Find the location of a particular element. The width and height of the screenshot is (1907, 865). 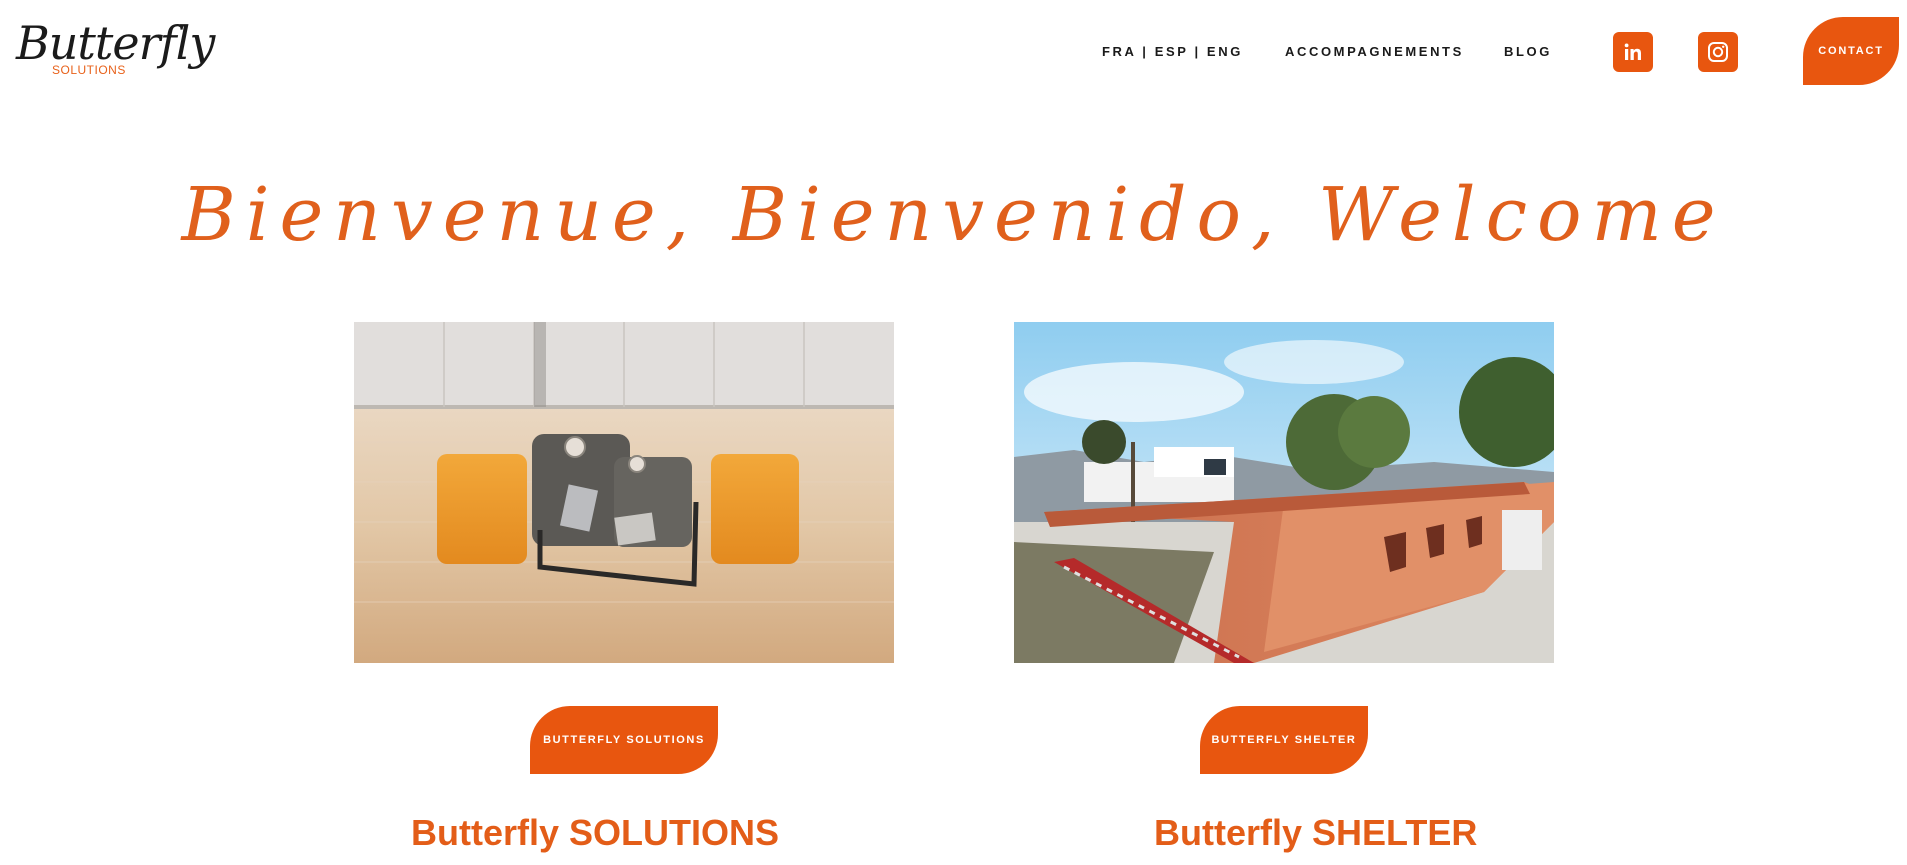

terracotta-house-photo is located at coordinates (1284, 492).